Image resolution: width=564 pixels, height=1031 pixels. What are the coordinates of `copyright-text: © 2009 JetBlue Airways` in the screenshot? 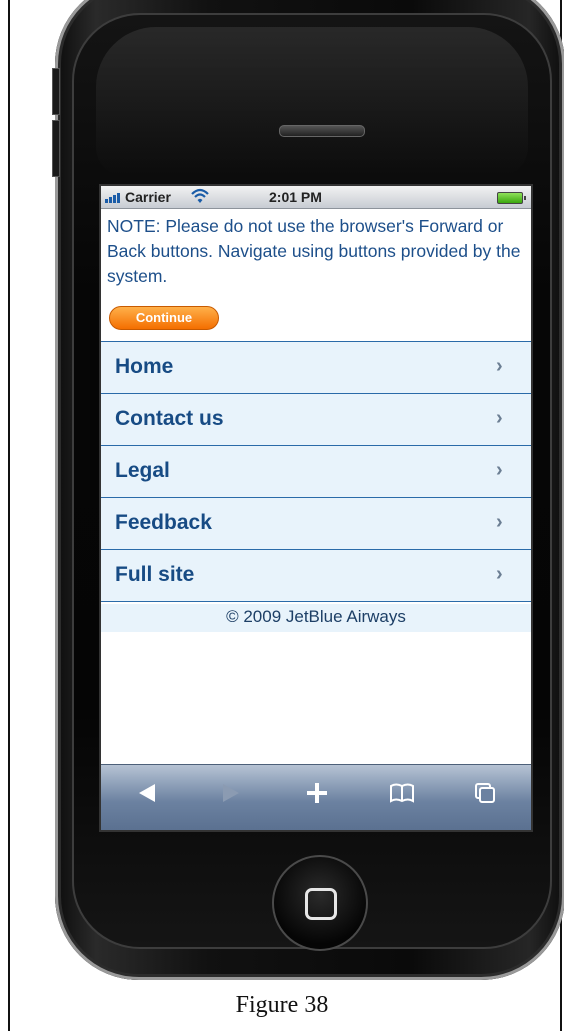 It's located at (316, 618).